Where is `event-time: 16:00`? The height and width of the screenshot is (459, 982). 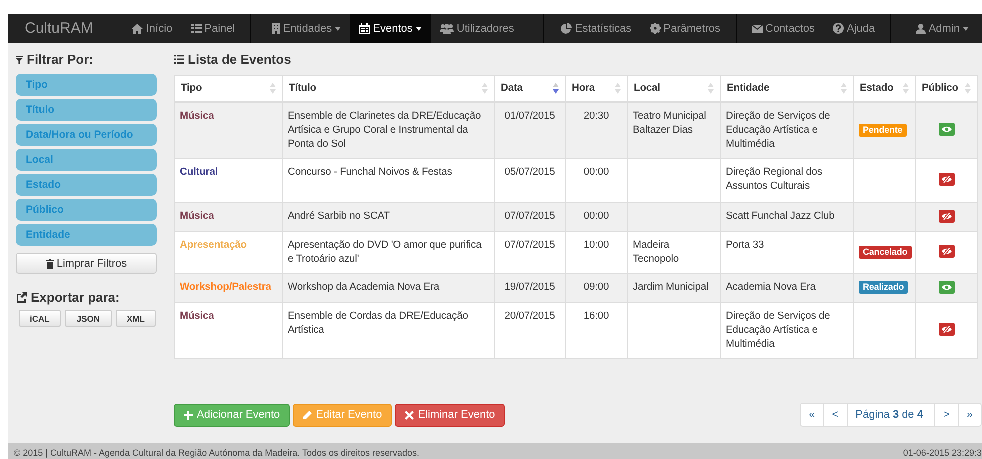
event-time: 16:00 is located at coordinates (597, 316).